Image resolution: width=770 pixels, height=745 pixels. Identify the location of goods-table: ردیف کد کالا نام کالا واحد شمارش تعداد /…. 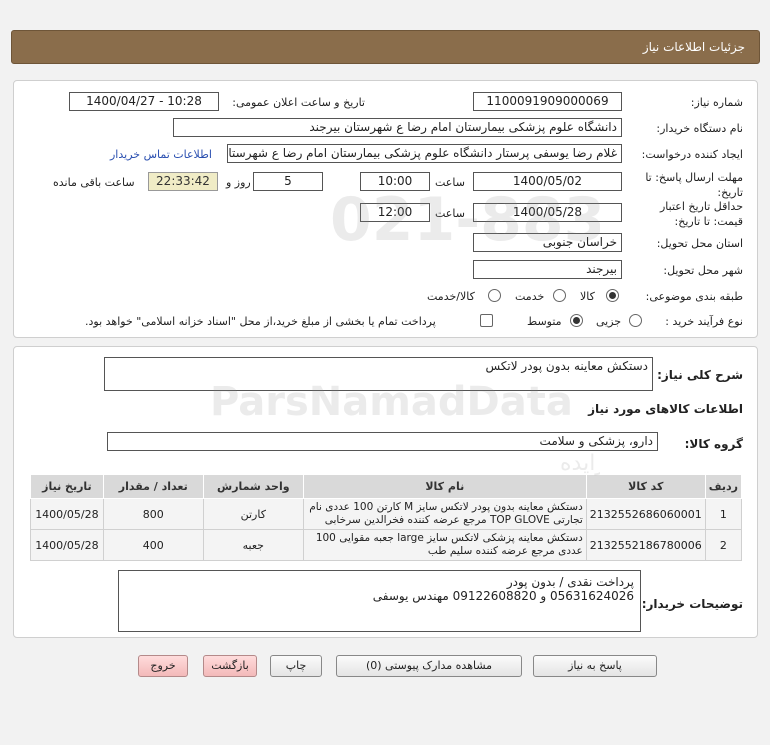
(386, 517).